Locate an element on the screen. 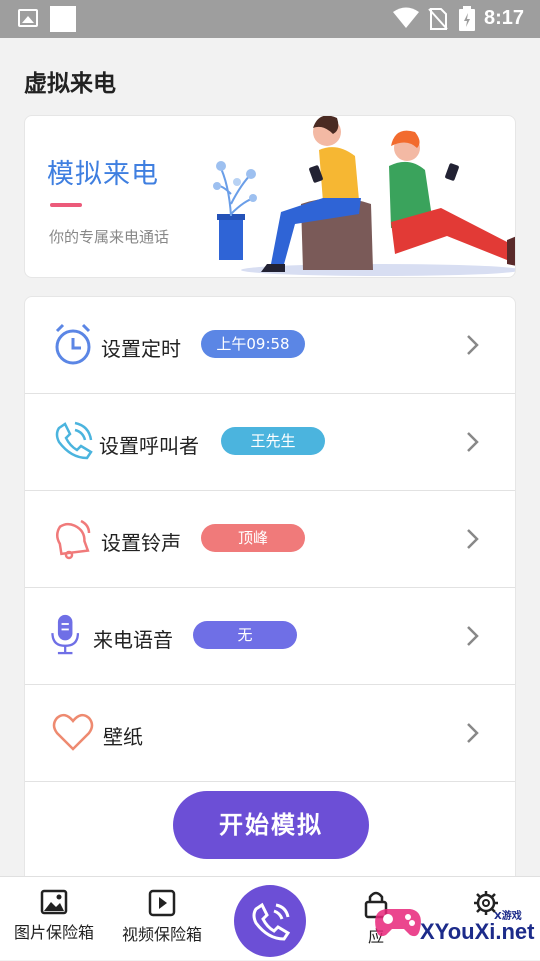 The width and height of the screenshot is (540, 961). clock-time: 8:17 is located at coordinates (504, 18).